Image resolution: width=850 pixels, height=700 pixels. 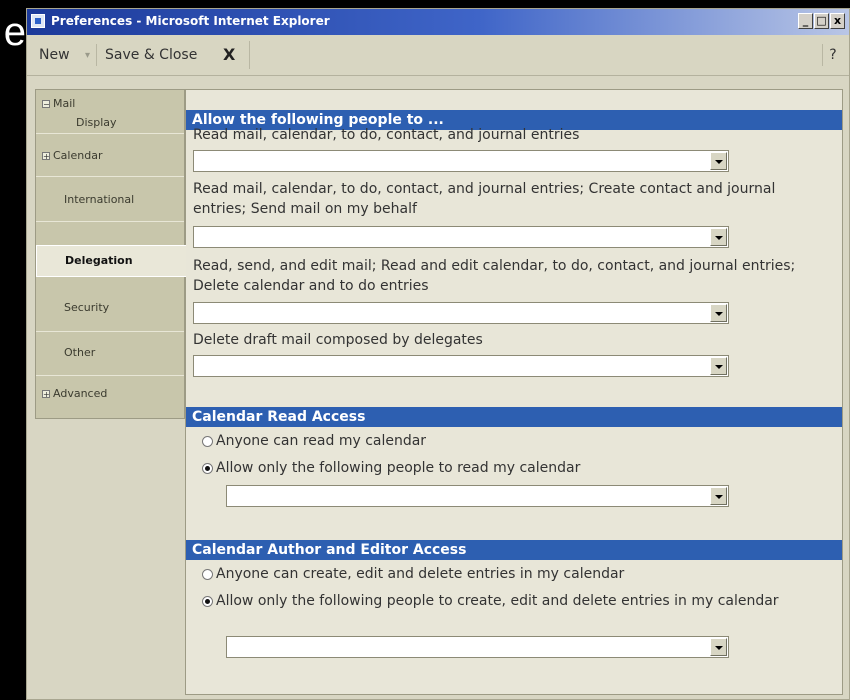 What do you see at coordinates (38, 21) in the screenshot?
I see `ie-window-icon` at bounding box center [38, 21].